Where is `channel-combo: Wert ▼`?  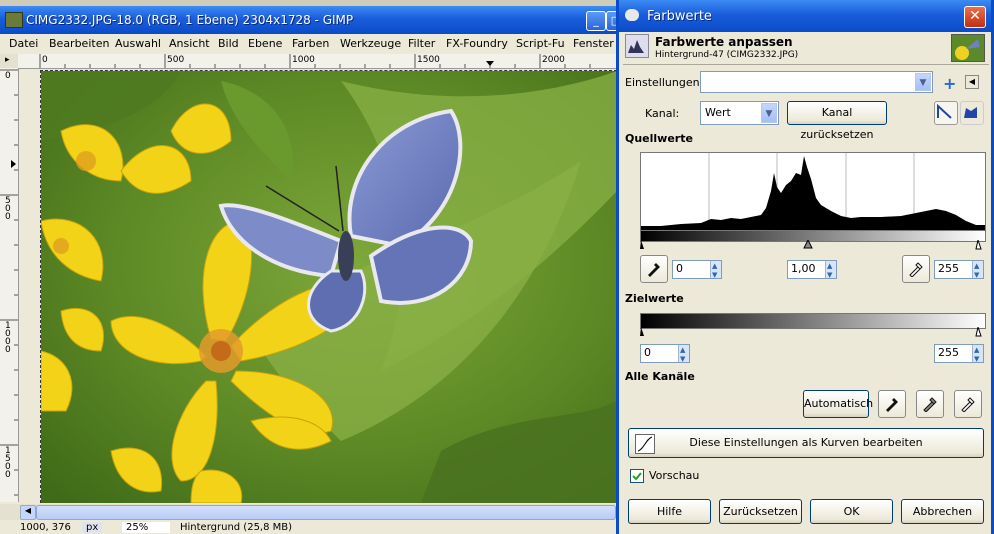
channel-combo: Wert ▼ is located at coordinates (739, 113).